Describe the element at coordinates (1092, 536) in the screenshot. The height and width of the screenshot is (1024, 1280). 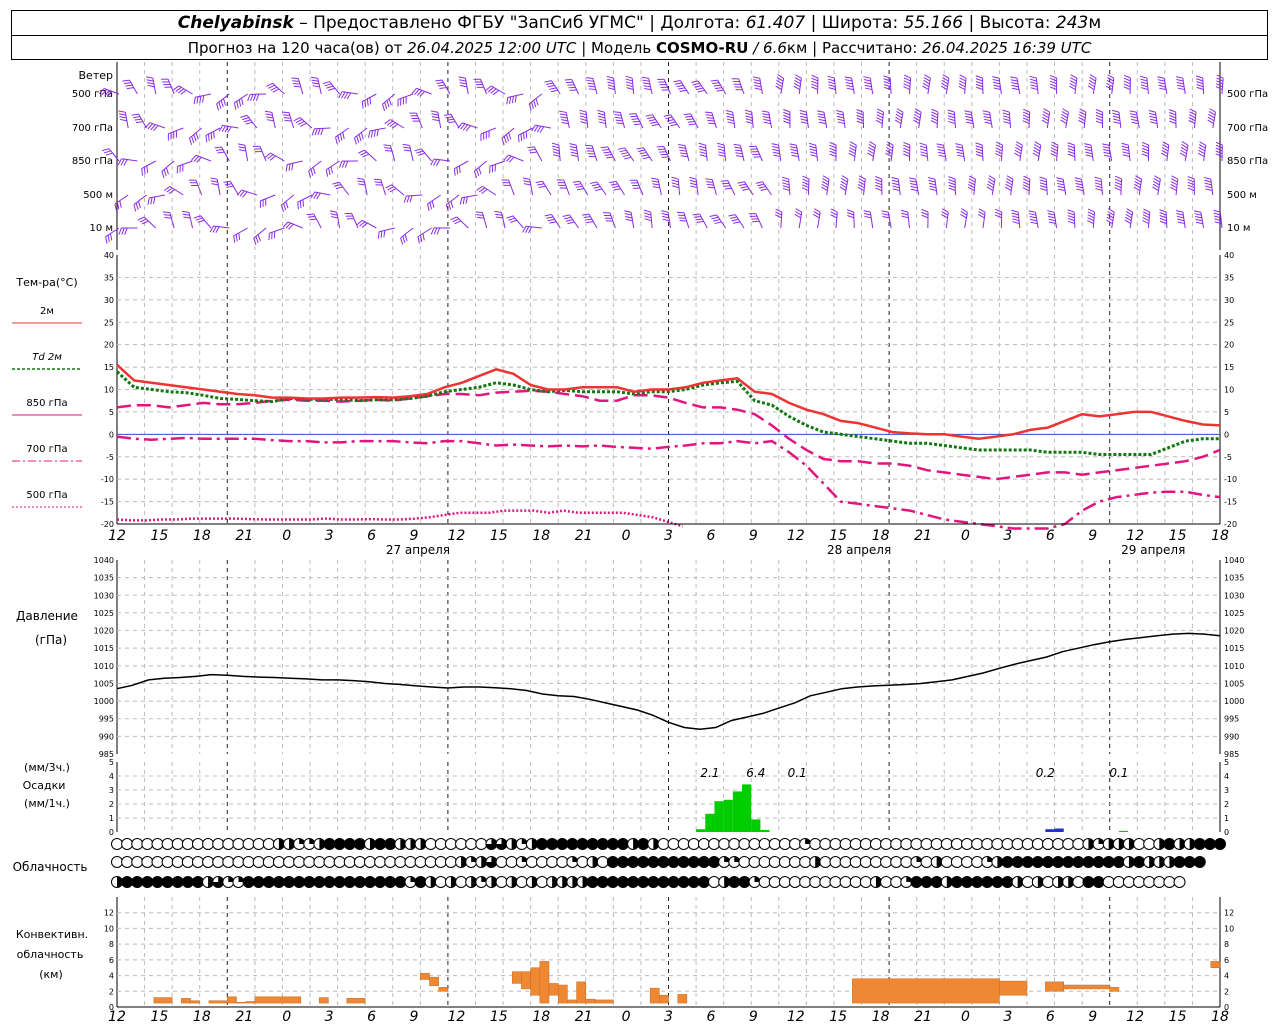
I see `time-tick-label: 9` at that location.